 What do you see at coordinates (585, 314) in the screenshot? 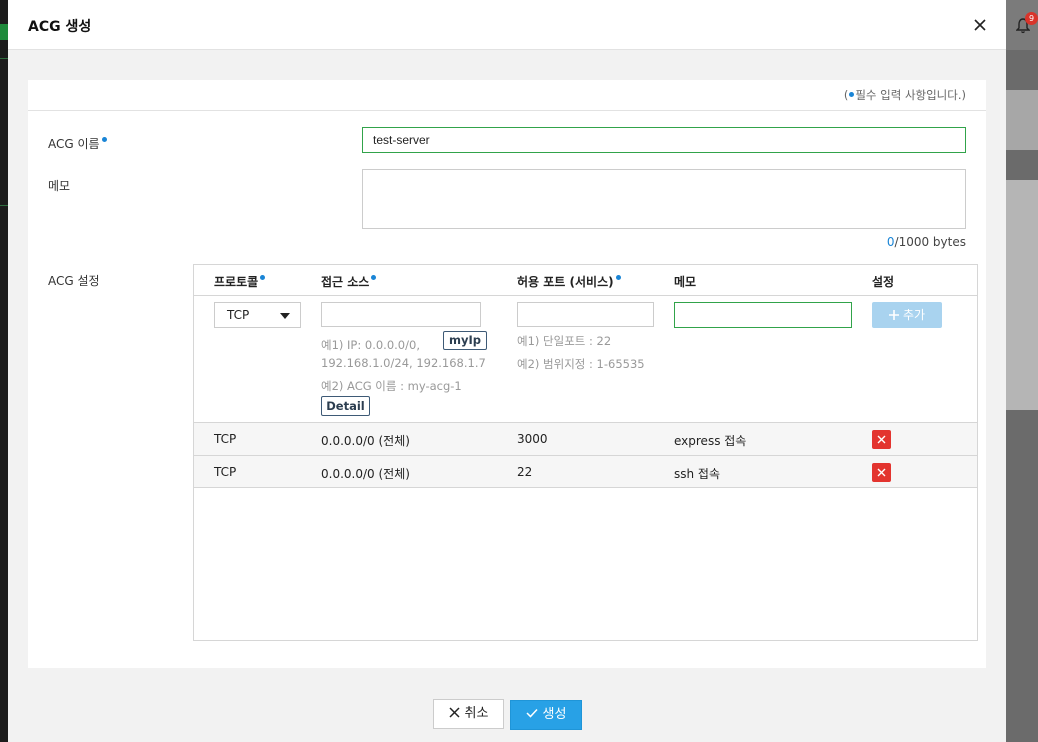
I see `port-input` at bounding box center [585, 314].